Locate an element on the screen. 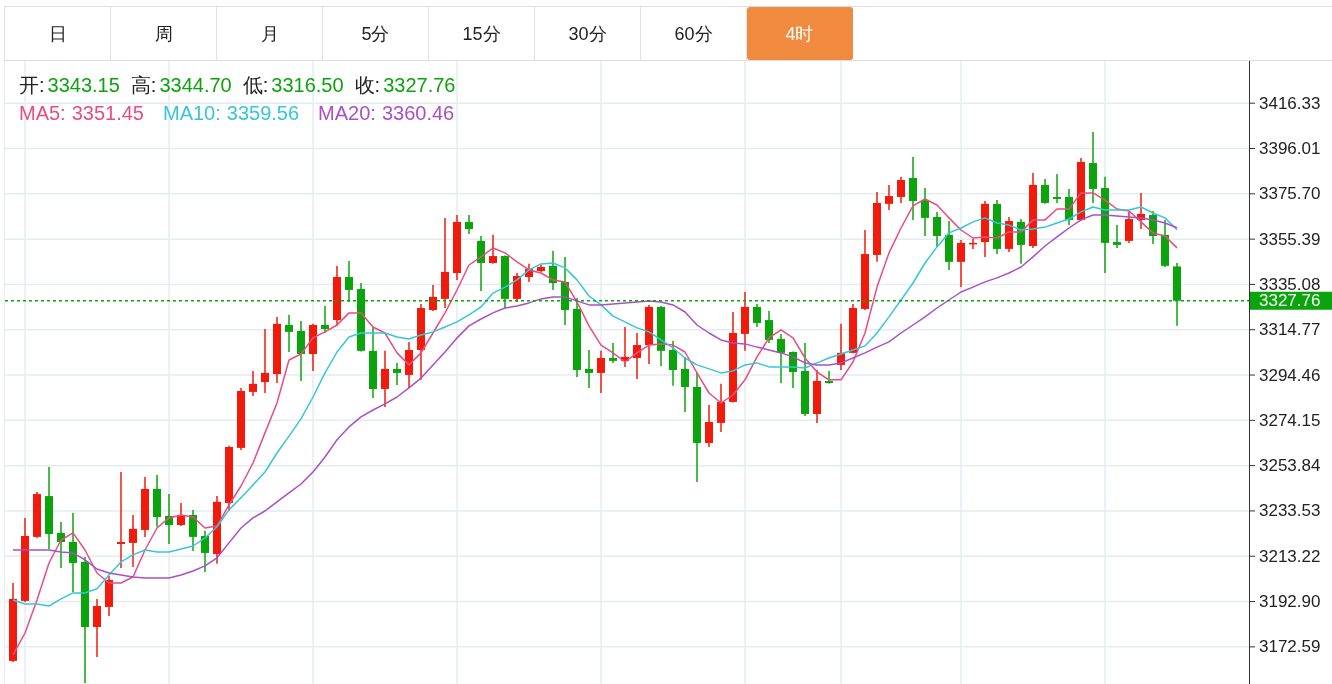 The width and height of the screenshot is (1332, 684). legend-value: 3327.76 is located at coordinates (419, 85).